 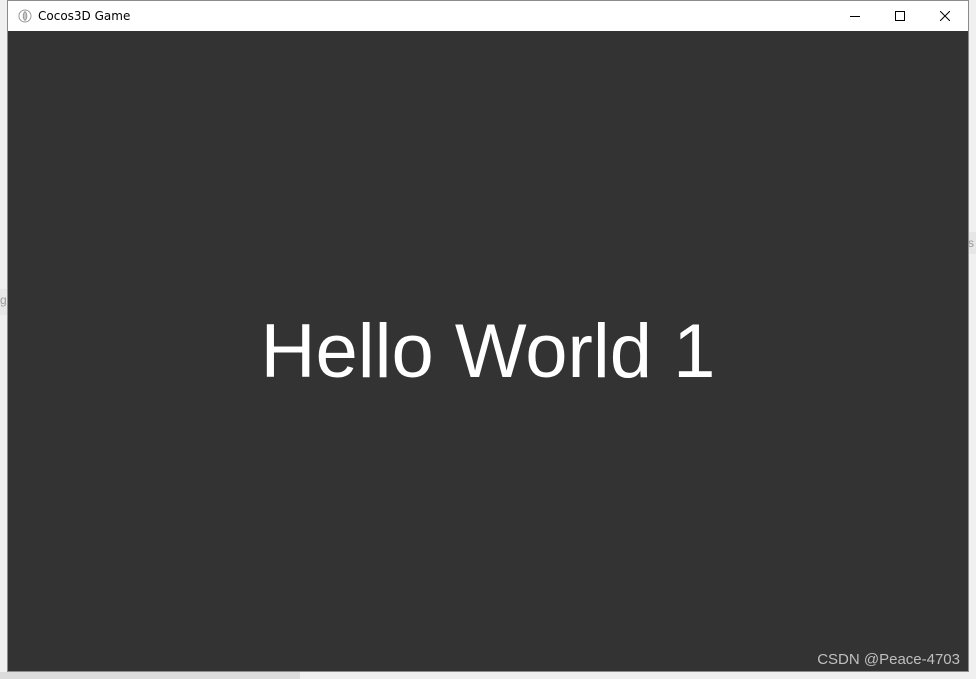 I want to click on maximize-icon, so click(x=900, y=16).